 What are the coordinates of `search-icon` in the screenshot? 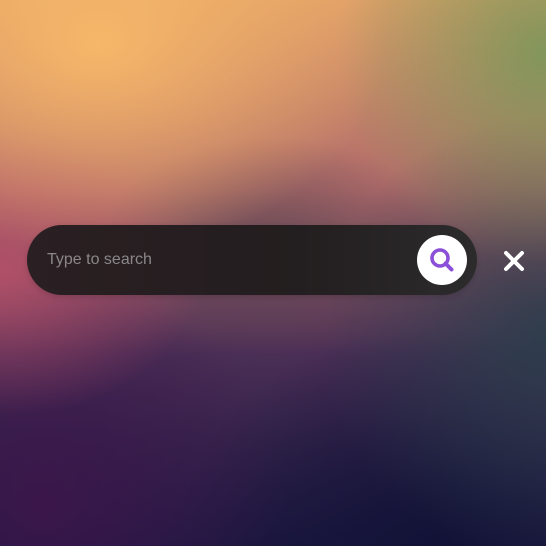 It's located at (442, 260).